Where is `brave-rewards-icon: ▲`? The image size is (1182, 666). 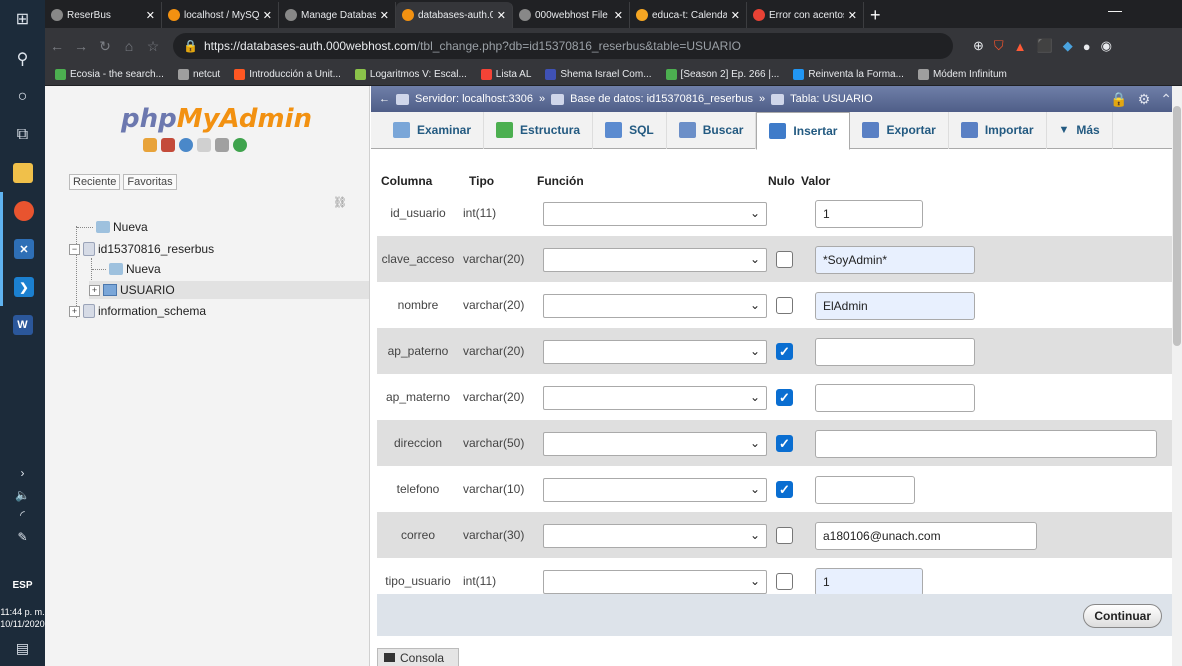
brave-rewards-icon: ▲ is located at coordinates (1020, 46).